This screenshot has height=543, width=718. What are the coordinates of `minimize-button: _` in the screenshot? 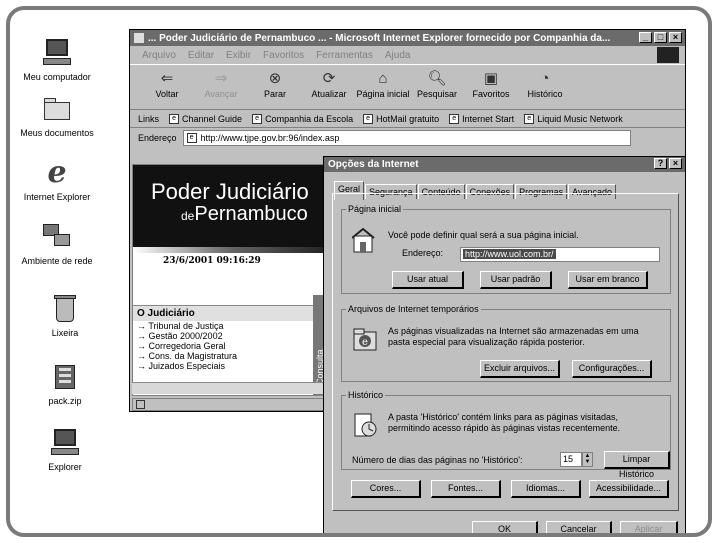 It's located at (645, 37).